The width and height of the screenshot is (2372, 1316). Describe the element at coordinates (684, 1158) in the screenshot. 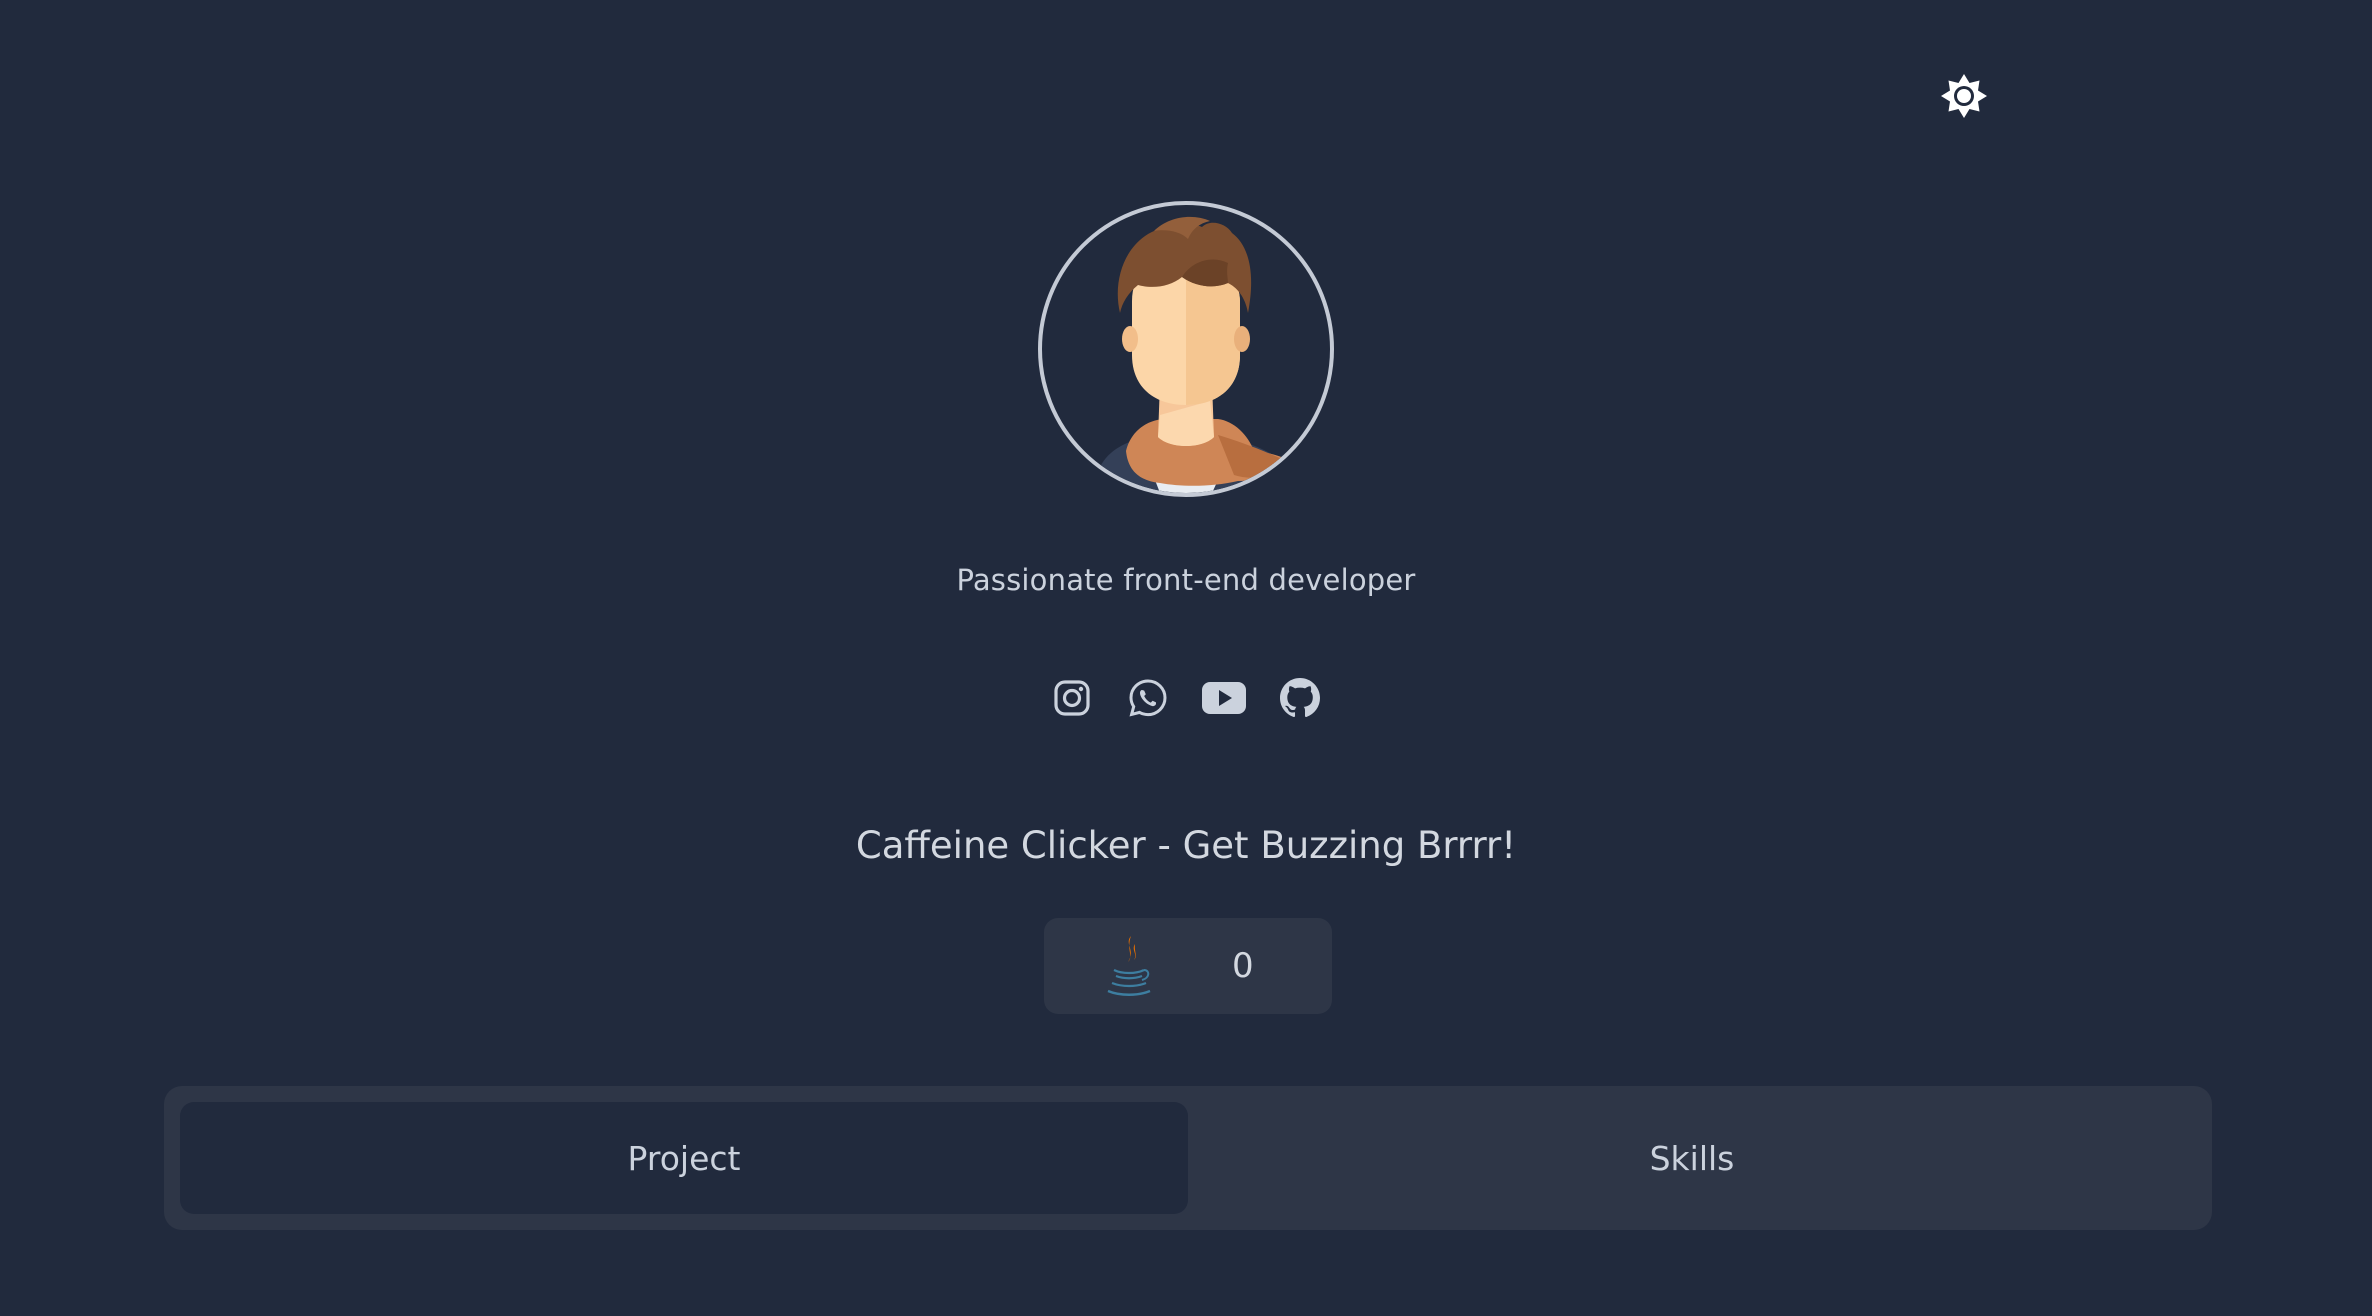

I see `tab-project: Project` at that location.